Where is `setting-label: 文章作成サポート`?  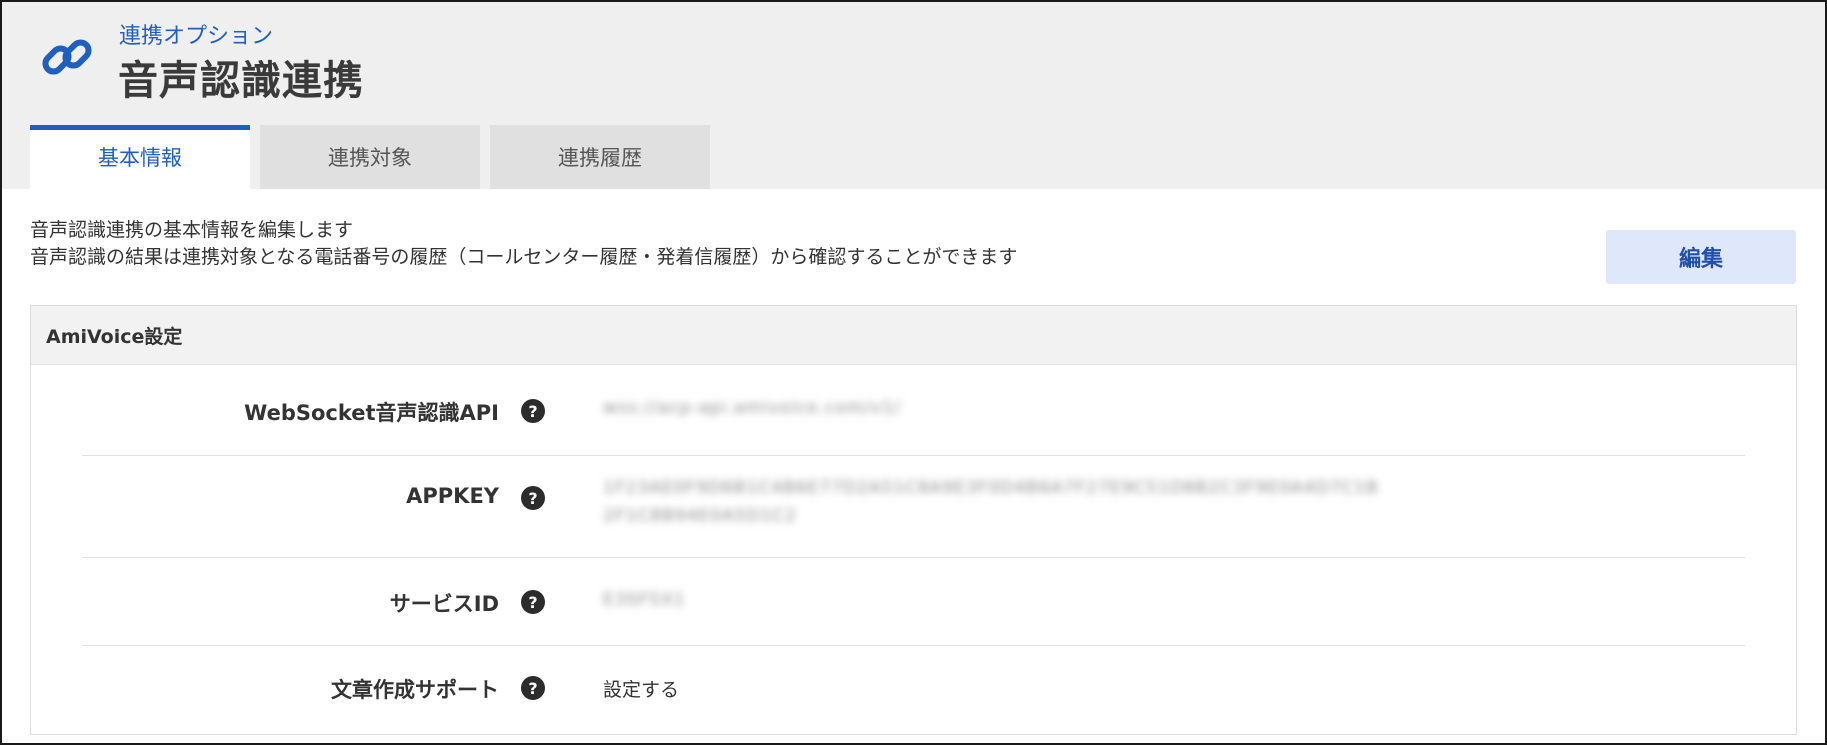
setting-label: 文章作成サポート is located at coordinates (415, 690).